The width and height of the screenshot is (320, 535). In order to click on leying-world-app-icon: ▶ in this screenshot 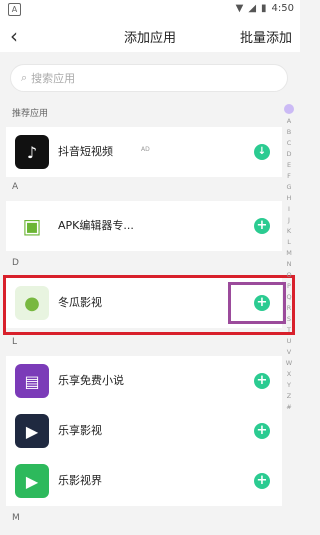, I will do `click(32, 481)`.